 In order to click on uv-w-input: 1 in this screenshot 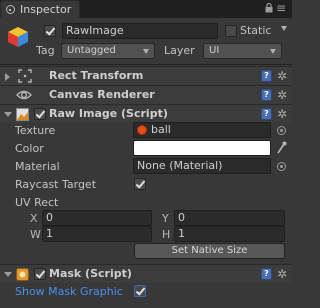, I will do `click(97, 234)`.